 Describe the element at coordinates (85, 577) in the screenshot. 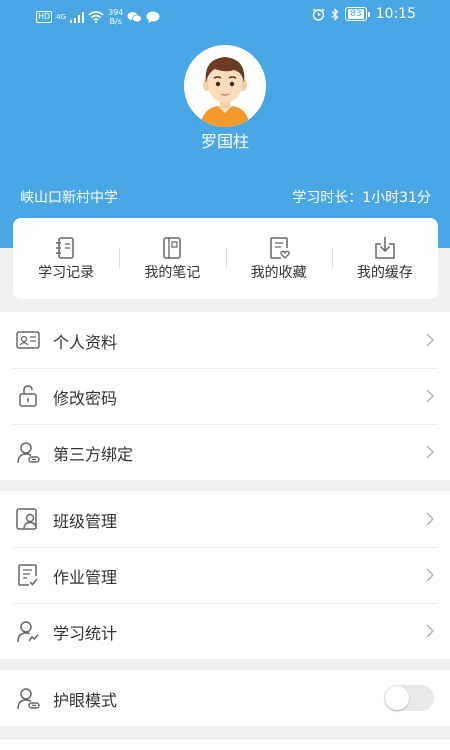

I see `menu-label: 作业管理` at that location.